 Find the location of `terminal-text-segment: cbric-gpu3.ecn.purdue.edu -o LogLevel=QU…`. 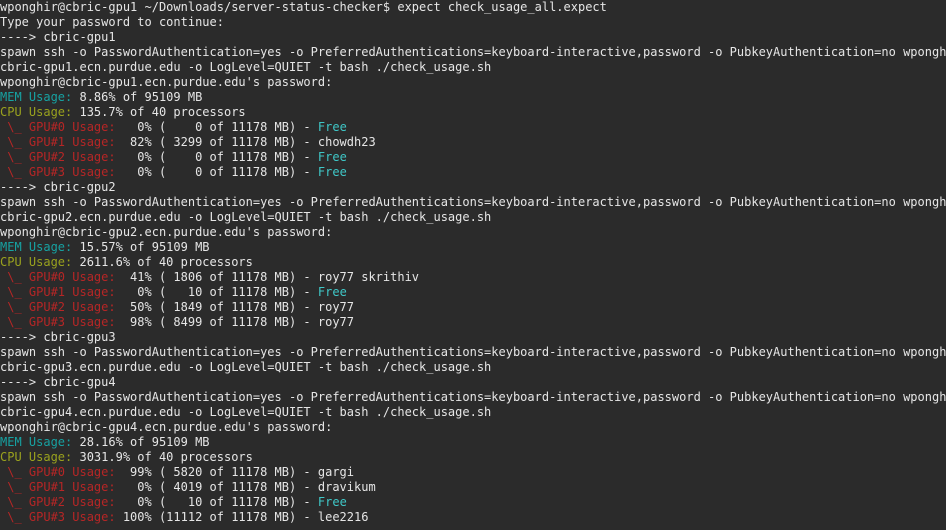

terminal-text-segment: cbric-gpu3.ecn.purdue.edu -o LogLevel=QU… is located at coordinates (246, 367).